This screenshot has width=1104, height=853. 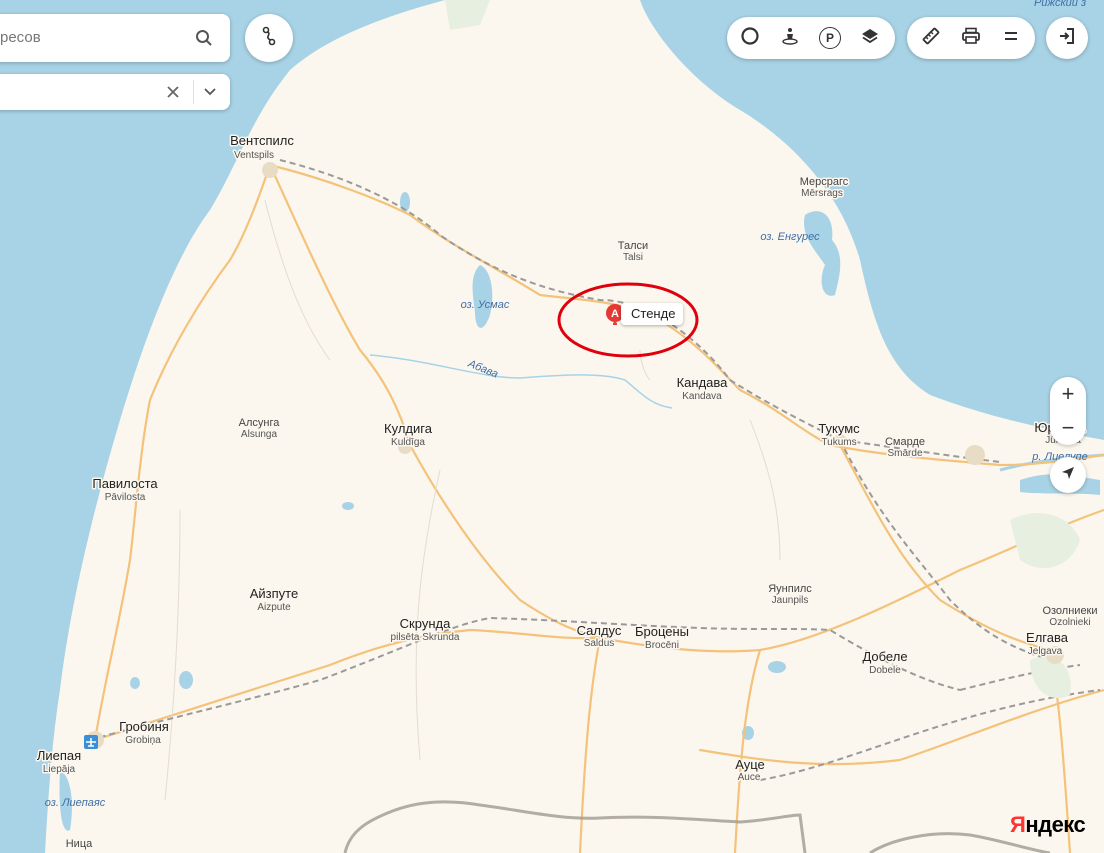 I want to click on city-sublabel: Kandava, so click(x=702, y=396).